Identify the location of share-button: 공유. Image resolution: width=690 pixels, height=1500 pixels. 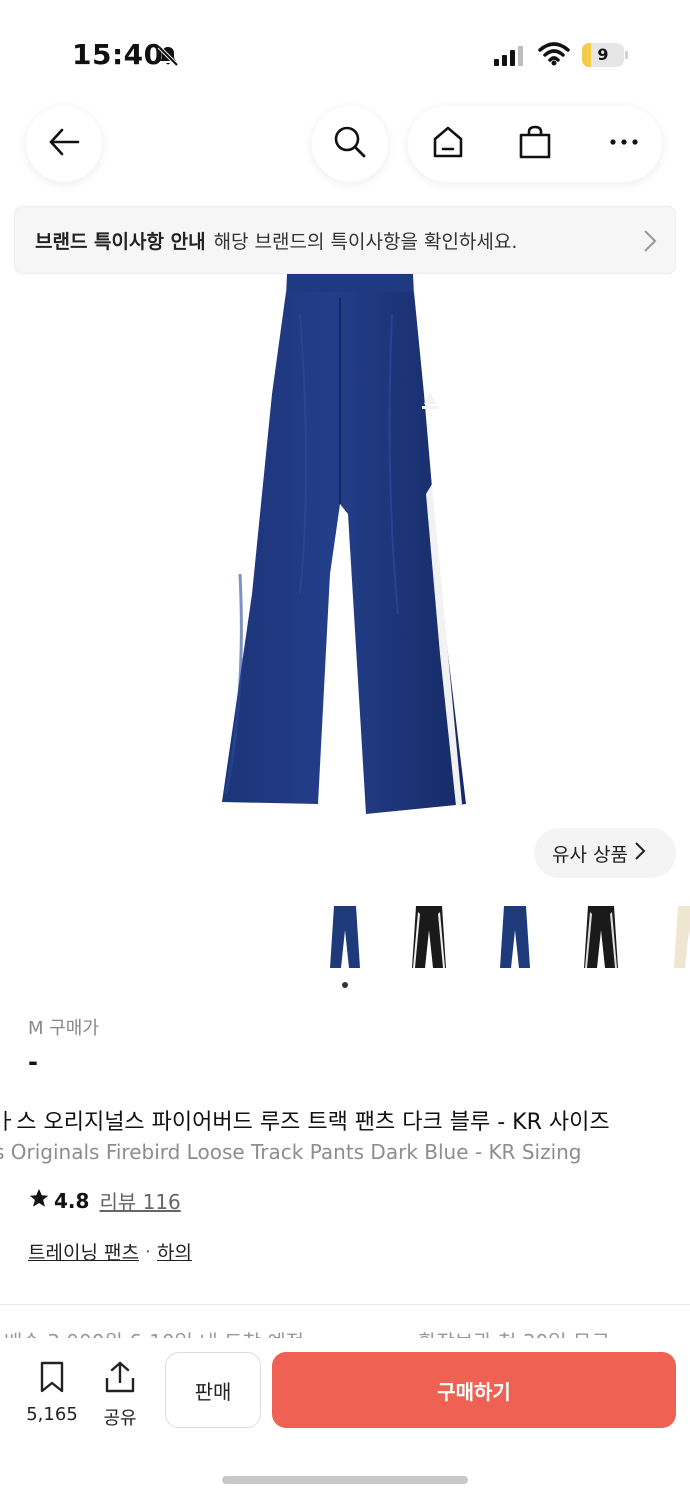
(120, 1395).